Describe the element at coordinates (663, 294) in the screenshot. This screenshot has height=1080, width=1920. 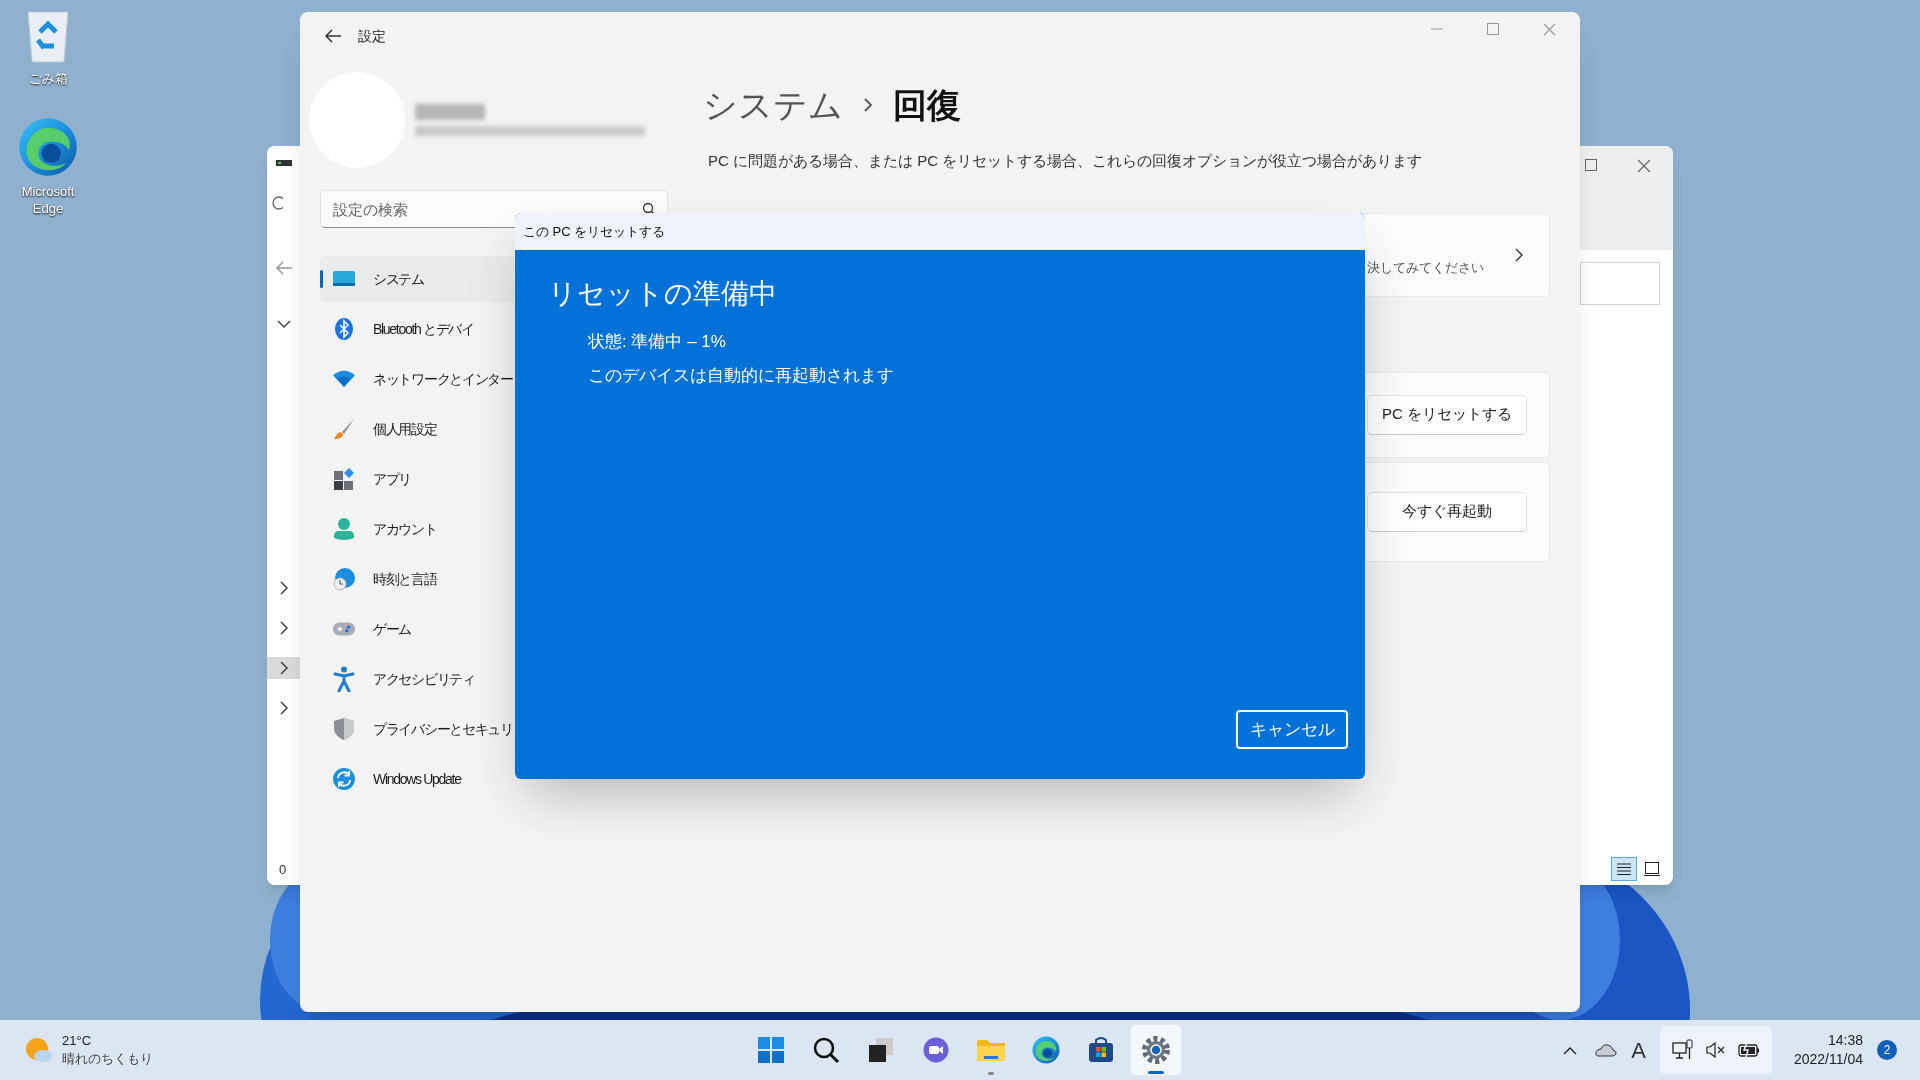
I see `dialog-heading: リセットの準備中` at that location.